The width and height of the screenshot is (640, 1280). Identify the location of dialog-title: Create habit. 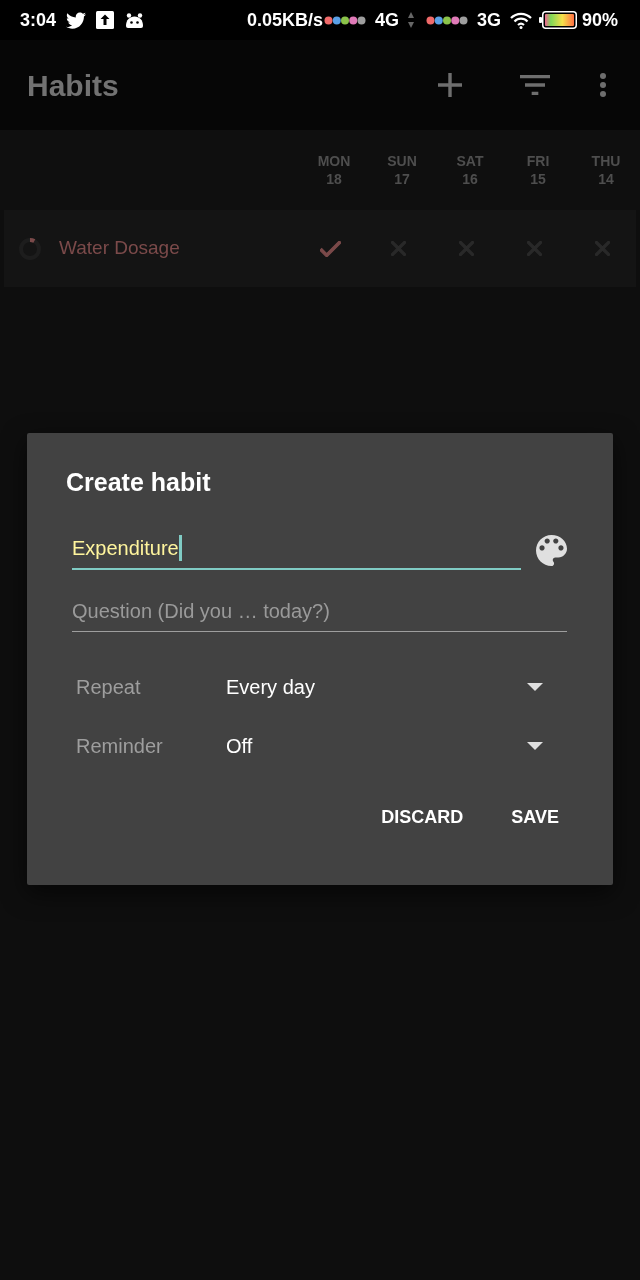
(138, 482).